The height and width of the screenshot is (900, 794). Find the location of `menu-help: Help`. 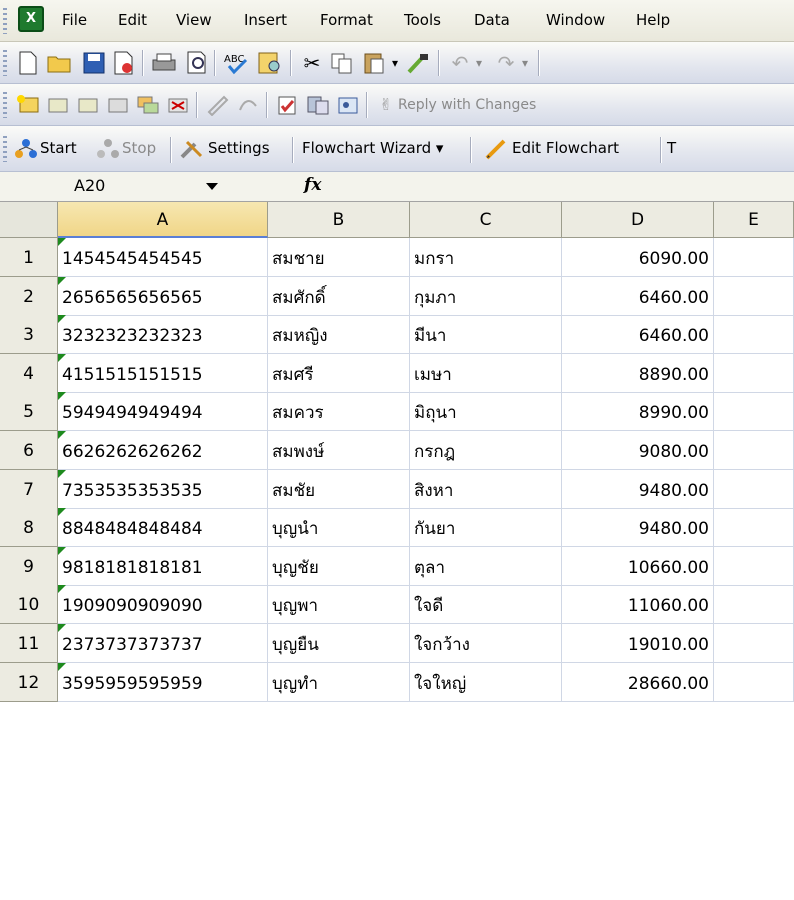

menu-help: Help is located at coordinates (653, 20).